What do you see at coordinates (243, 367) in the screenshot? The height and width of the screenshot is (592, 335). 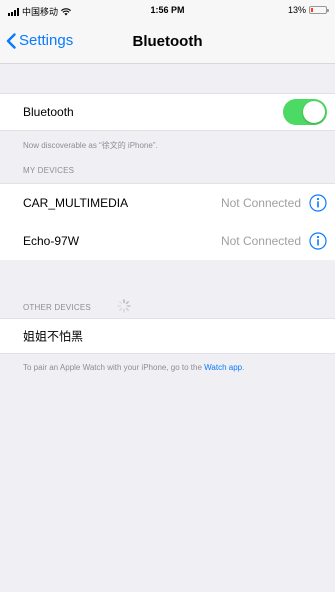 I see `pair-note-end: .` at bounding box center [243, 367].